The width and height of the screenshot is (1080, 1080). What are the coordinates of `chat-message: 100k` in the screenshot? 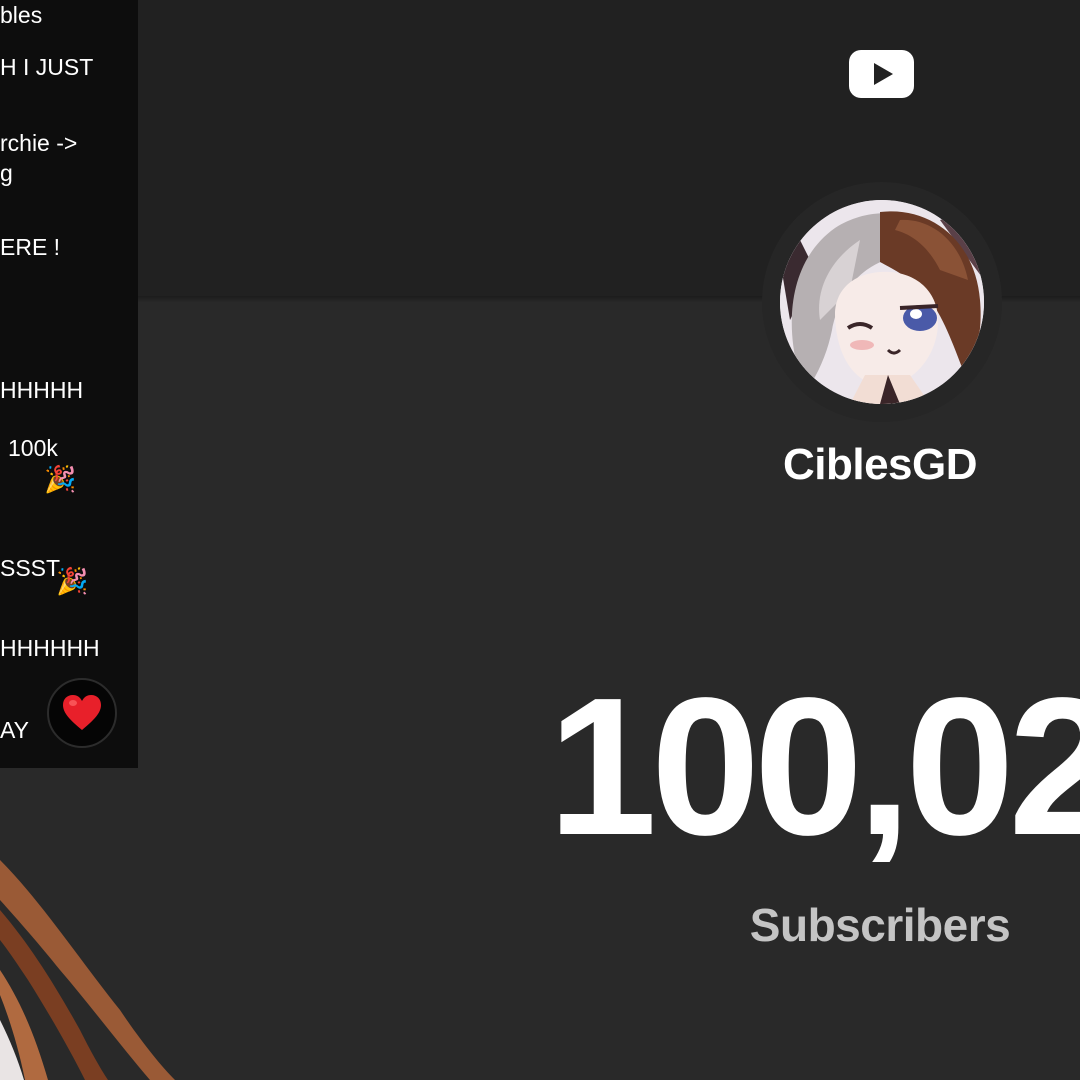 It's located at (33, 448).